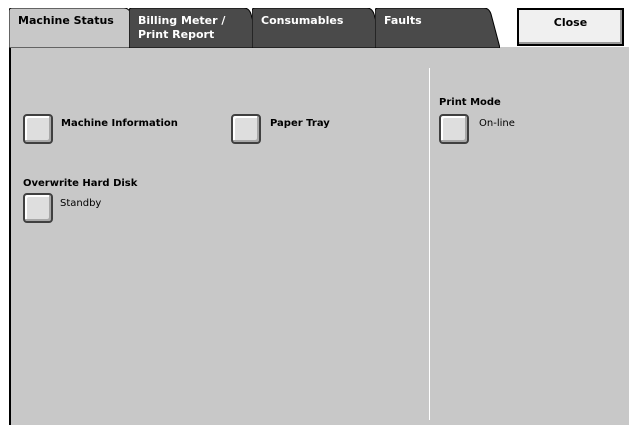 Image resolution: width=629 pixels, height=425 pixels. I want to click on paper-tray-button, so click(246, 129).